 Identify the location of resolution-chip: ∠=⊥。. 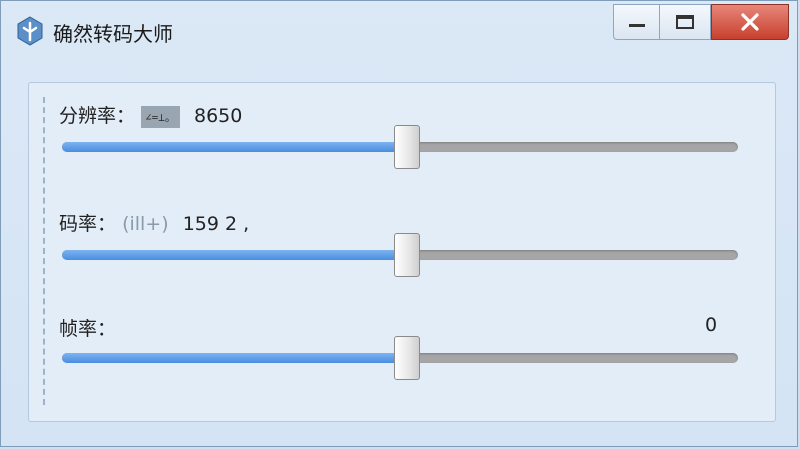
(160, 116).